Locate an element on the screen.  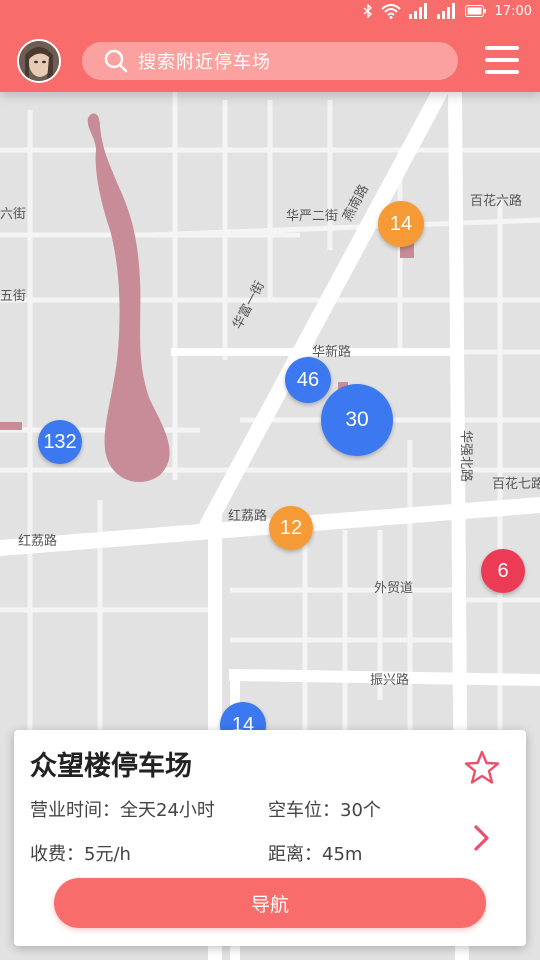
road-label: 华强北路 is located at coordinates (466, 456).